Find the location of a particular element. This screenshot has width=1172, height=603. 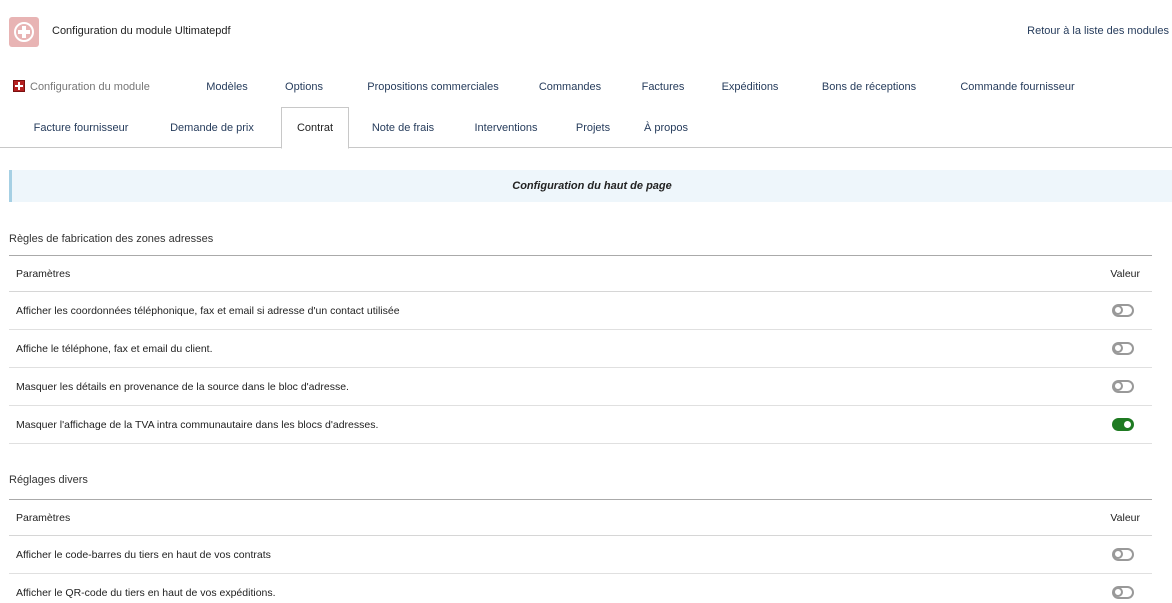

tab-facture-fournisseur: Facture fournisseur is located at coordinates (81, 127).